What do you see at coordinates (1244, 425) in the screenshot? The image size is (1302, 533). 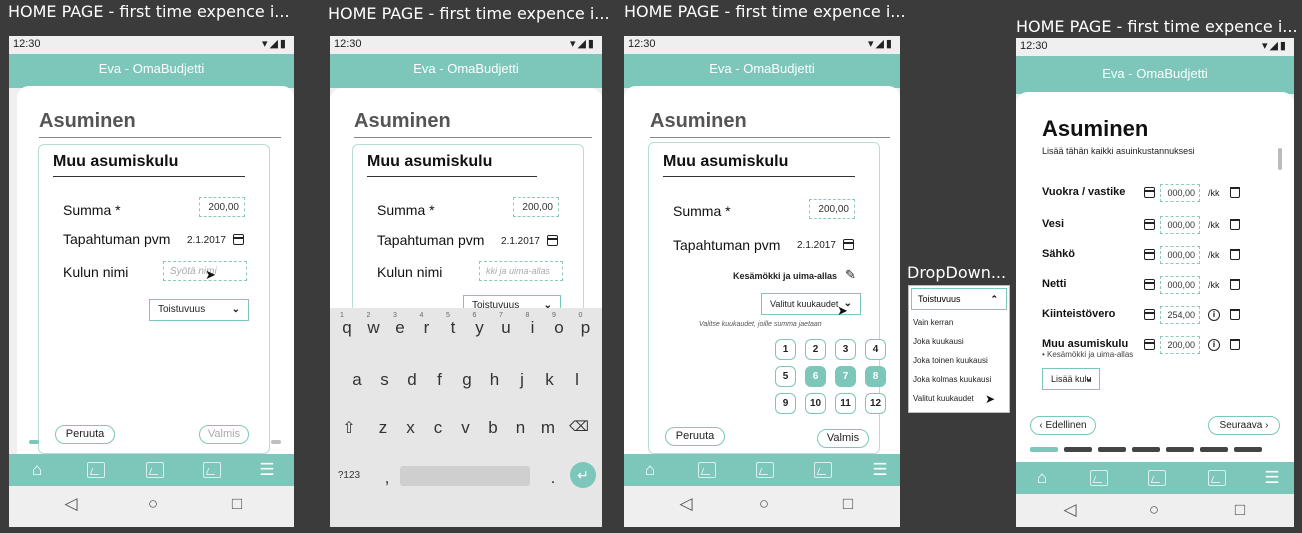 I see `next-button: Seuraava ›` at bounding box center [1244, 425].